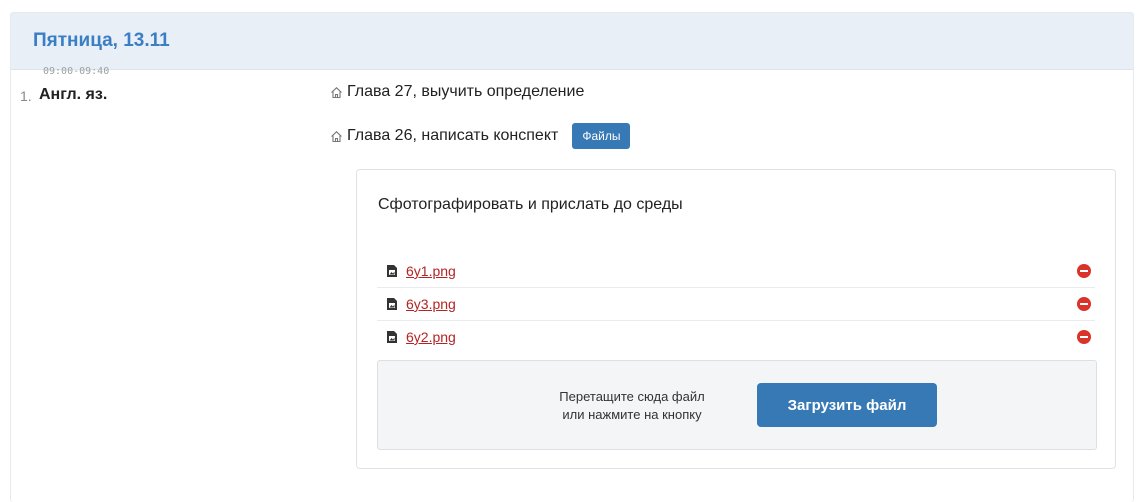  What do you see at coordinates (431, 304) in the screenshot?
I see `file-link: 6y3.png` at bounding box center [431, 304].